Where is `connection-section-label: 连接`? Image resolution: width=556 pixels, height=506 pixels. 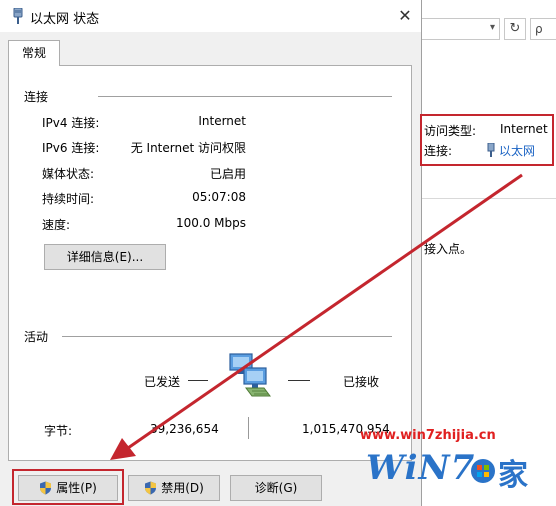 connection-section-label: 连接 is located at coordinates (36, 97).